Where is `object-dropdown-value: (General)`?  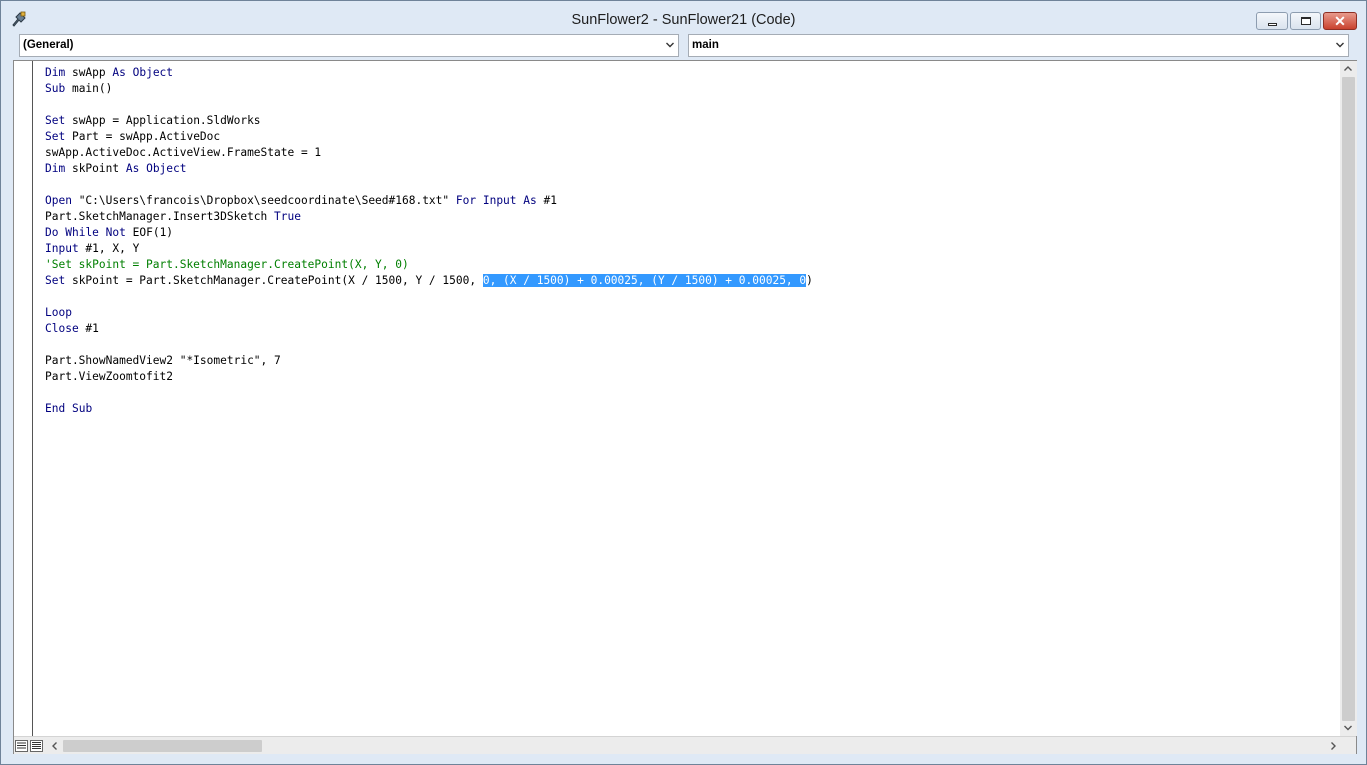 object-dropdown-value: (General) is located at coordinates (48, 45).